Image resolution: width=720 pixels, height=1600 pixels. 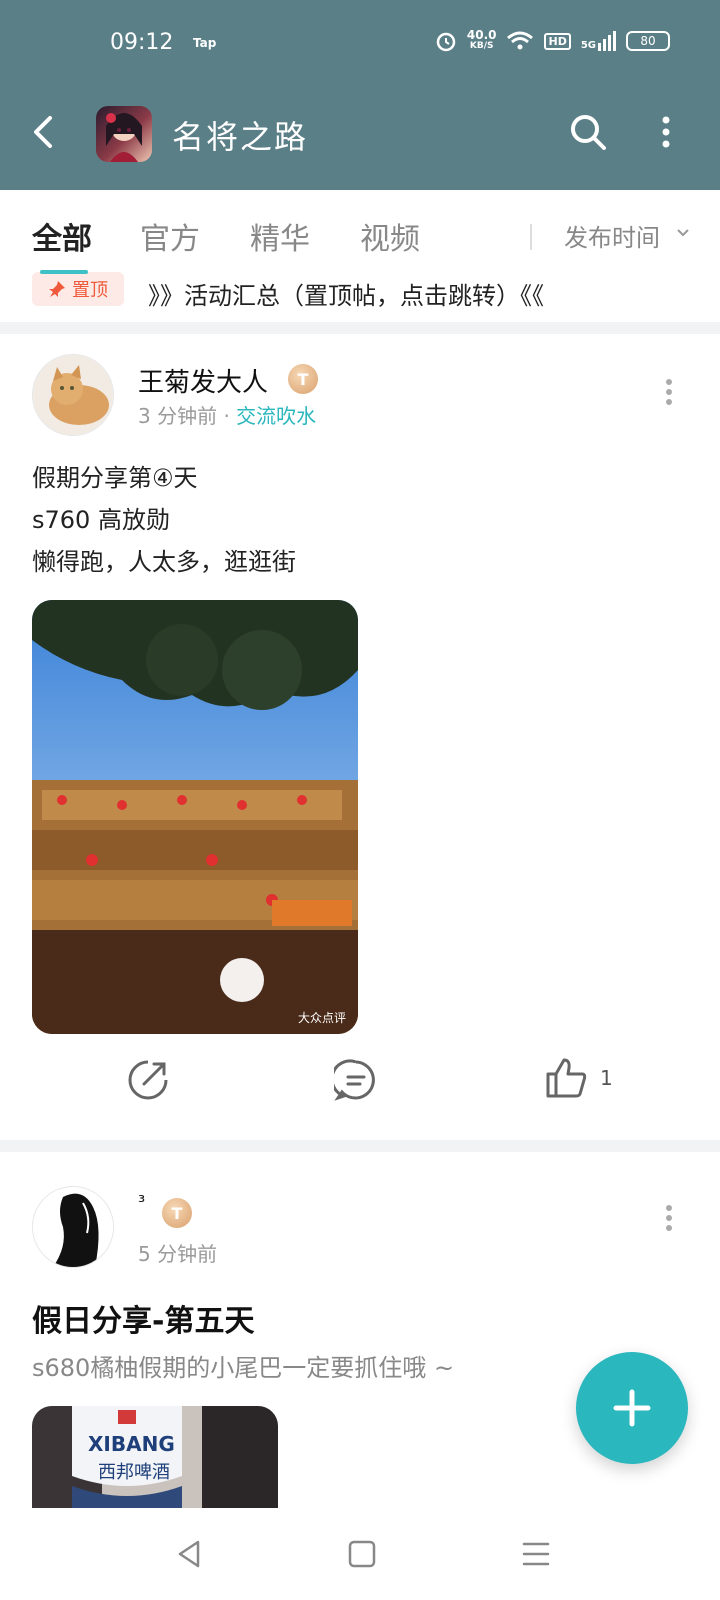 I want to click on post-meta: 5 分钟前, so click(x=177, y=1252).